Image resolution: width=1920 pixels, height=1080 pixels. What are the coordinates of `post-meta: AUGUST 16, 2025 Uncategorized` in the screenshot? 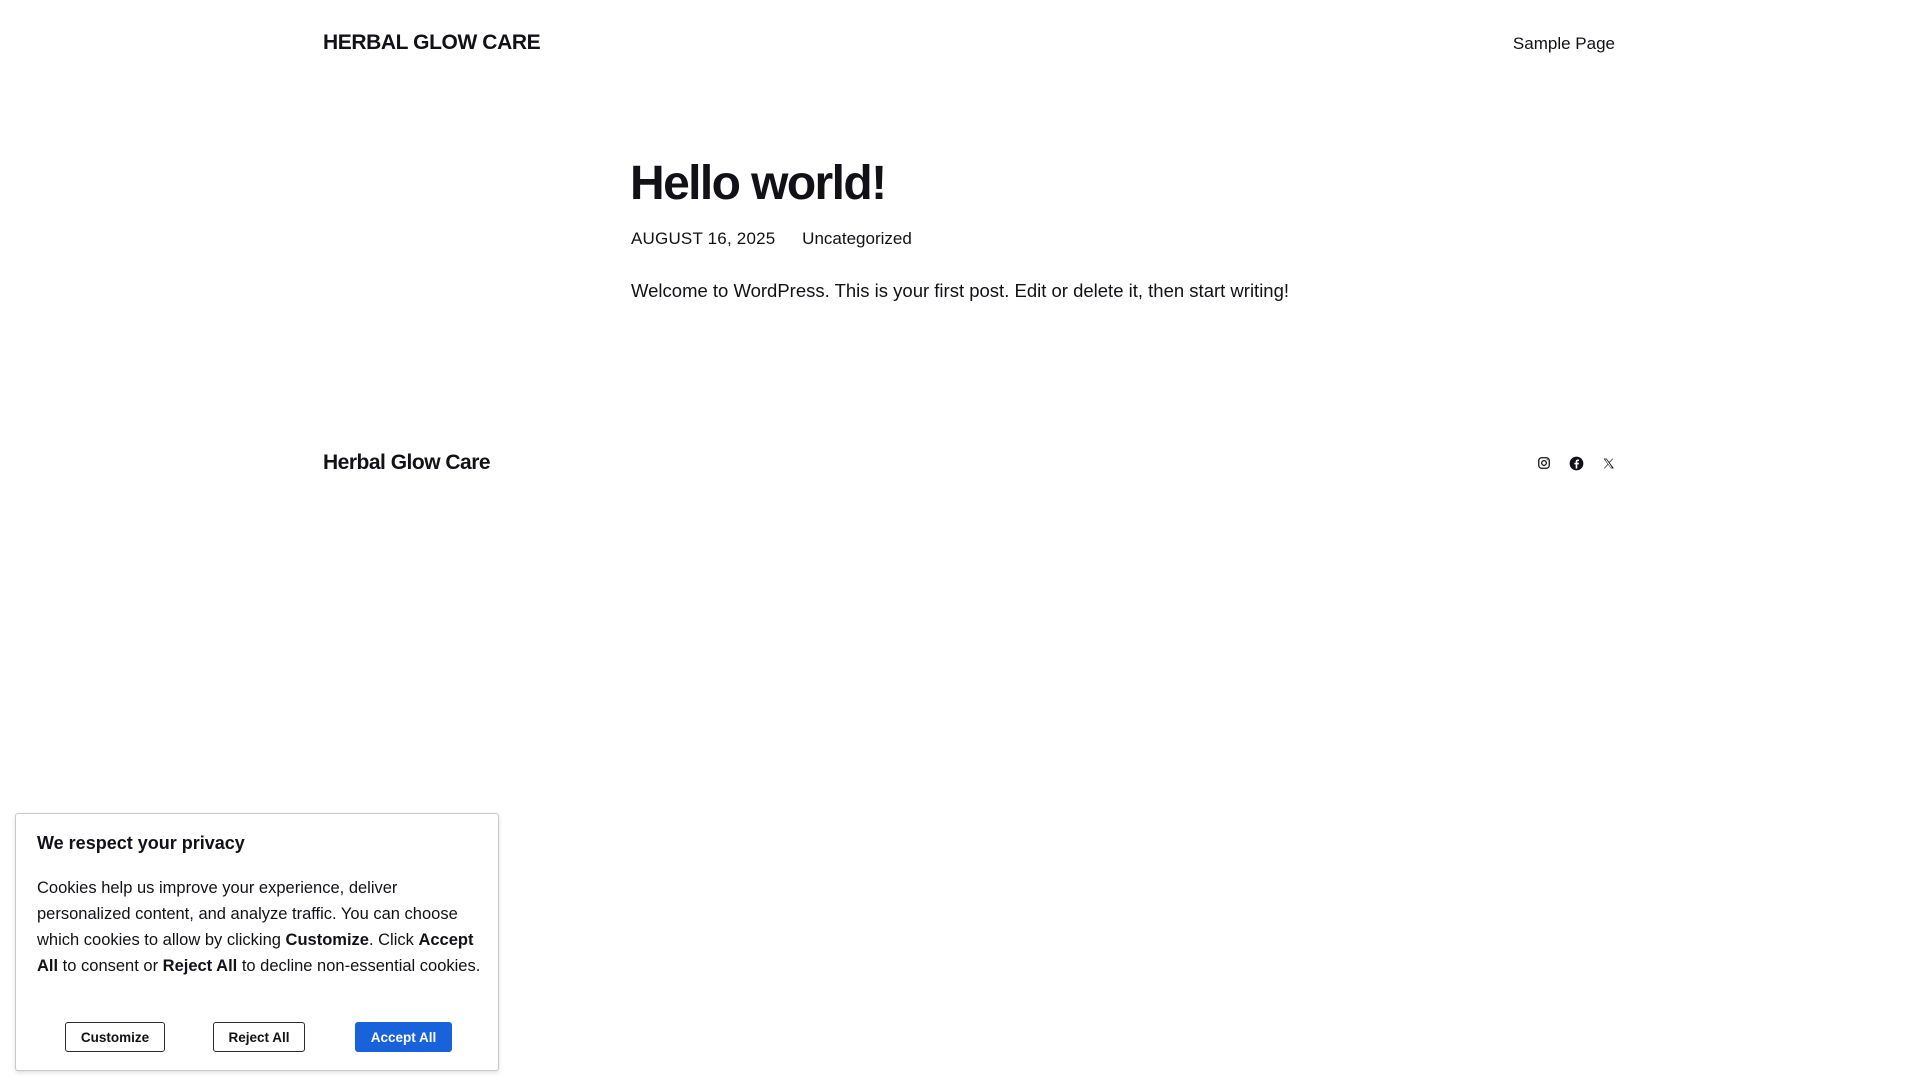 It's located at (771, 239).